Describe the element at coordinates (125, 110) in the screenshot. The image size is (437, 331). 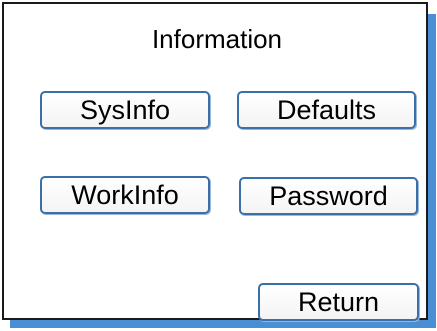
I see `sysinfo-button: SysInfo` at that location.